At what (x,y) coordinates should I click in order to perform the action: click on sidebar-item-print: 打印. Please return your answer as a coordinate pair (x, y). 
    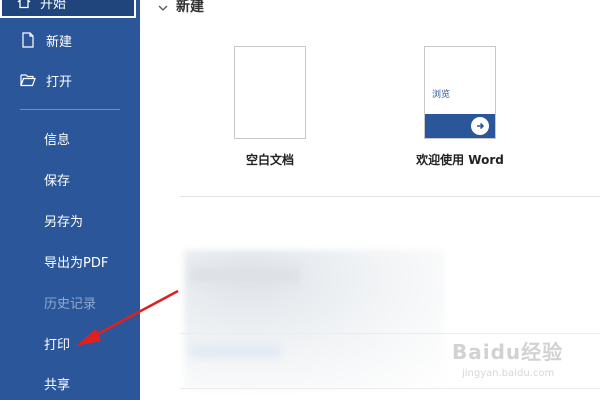
    Looking at the image, I should click on (70, 343).